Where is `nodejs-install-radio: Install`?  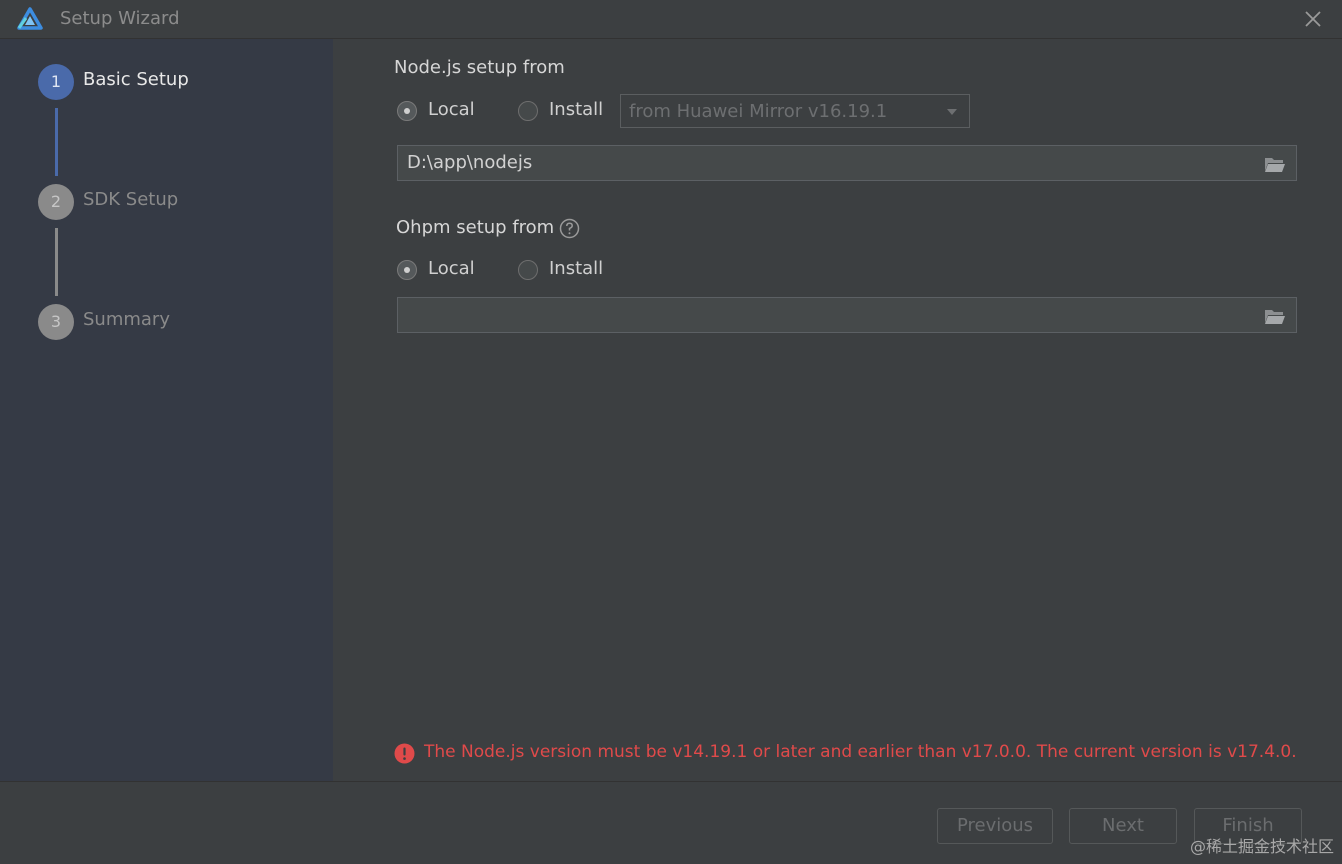
nodejs-install-radio: Install is located at coordinates (568, 111).